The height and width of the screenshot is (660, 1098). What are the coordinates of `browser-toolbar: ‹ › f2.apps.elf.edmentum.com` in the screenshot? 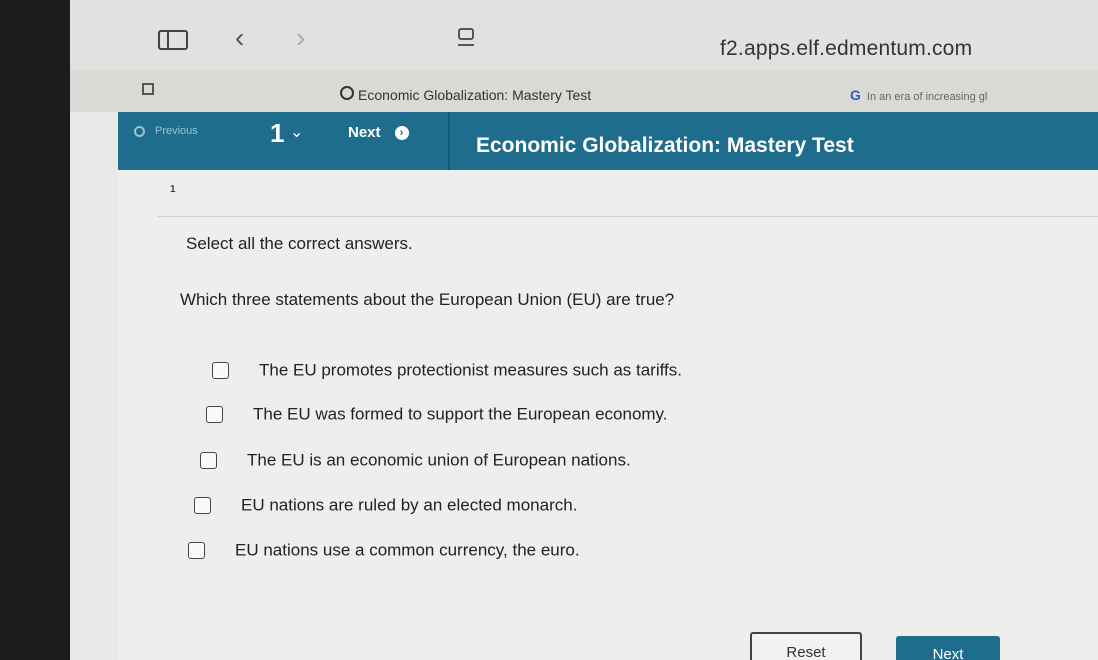 It's located at (584, 35).